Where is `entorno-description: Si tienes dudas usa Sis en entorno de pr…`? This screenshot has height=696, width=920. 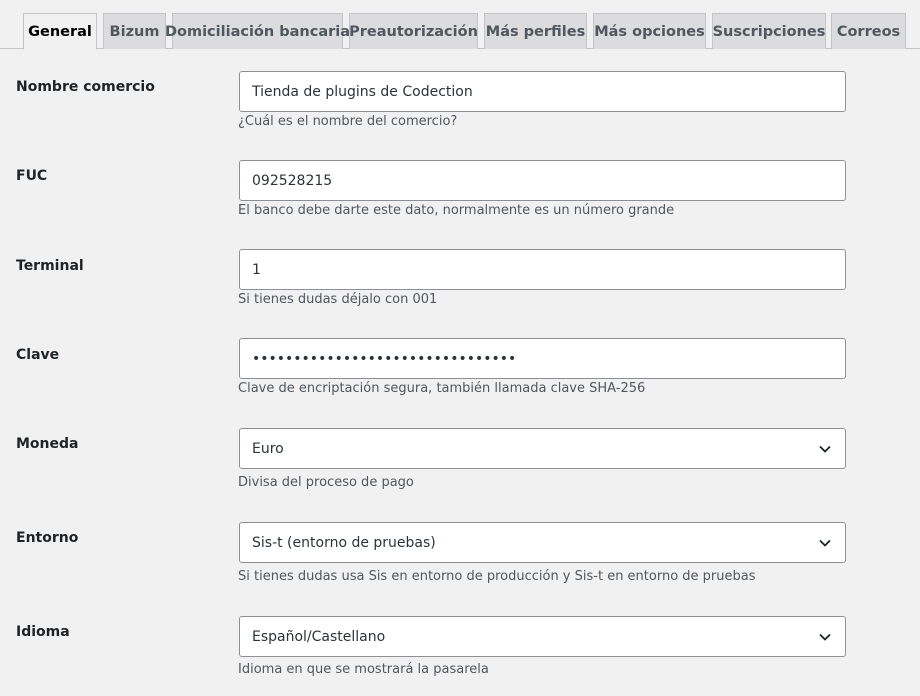 entorno-description: Si tienes dudas usa Sis en entorno de pr… is located at coordinates (497, 576).